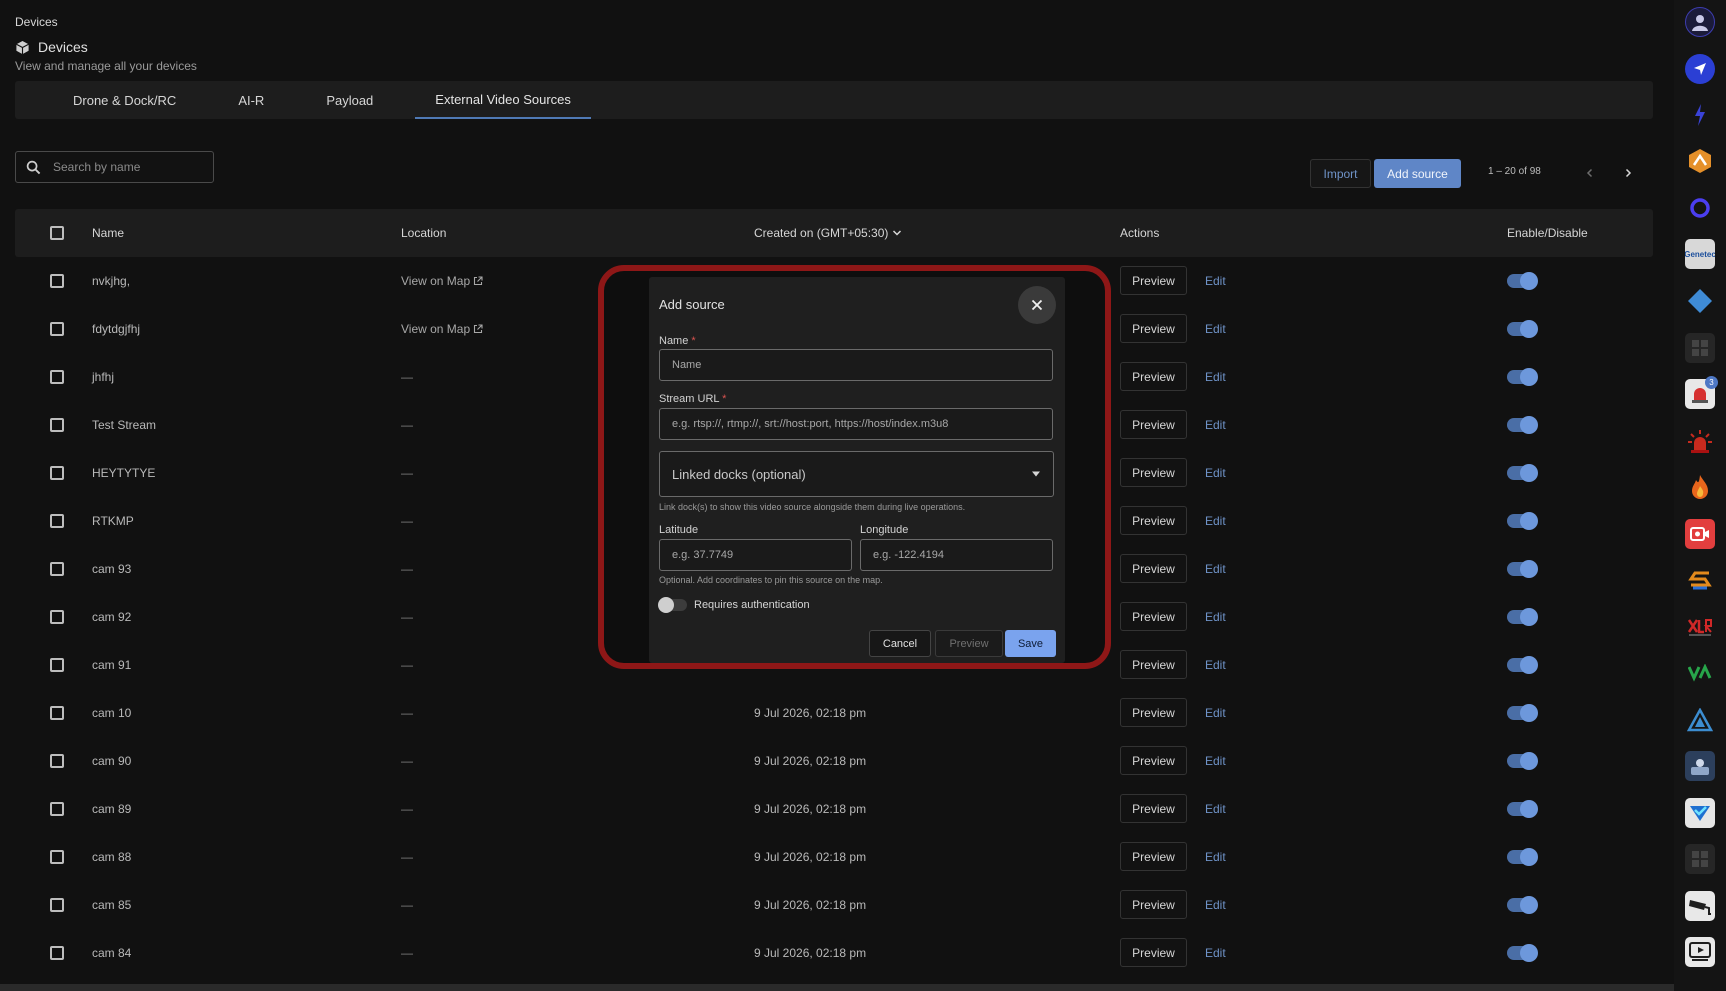 The height and width of the screenshot is (991, 1726). What do you see at coordinates (856, 424) in the screenshot?
I see `stream-url-field` at bounding box center [856, 424].